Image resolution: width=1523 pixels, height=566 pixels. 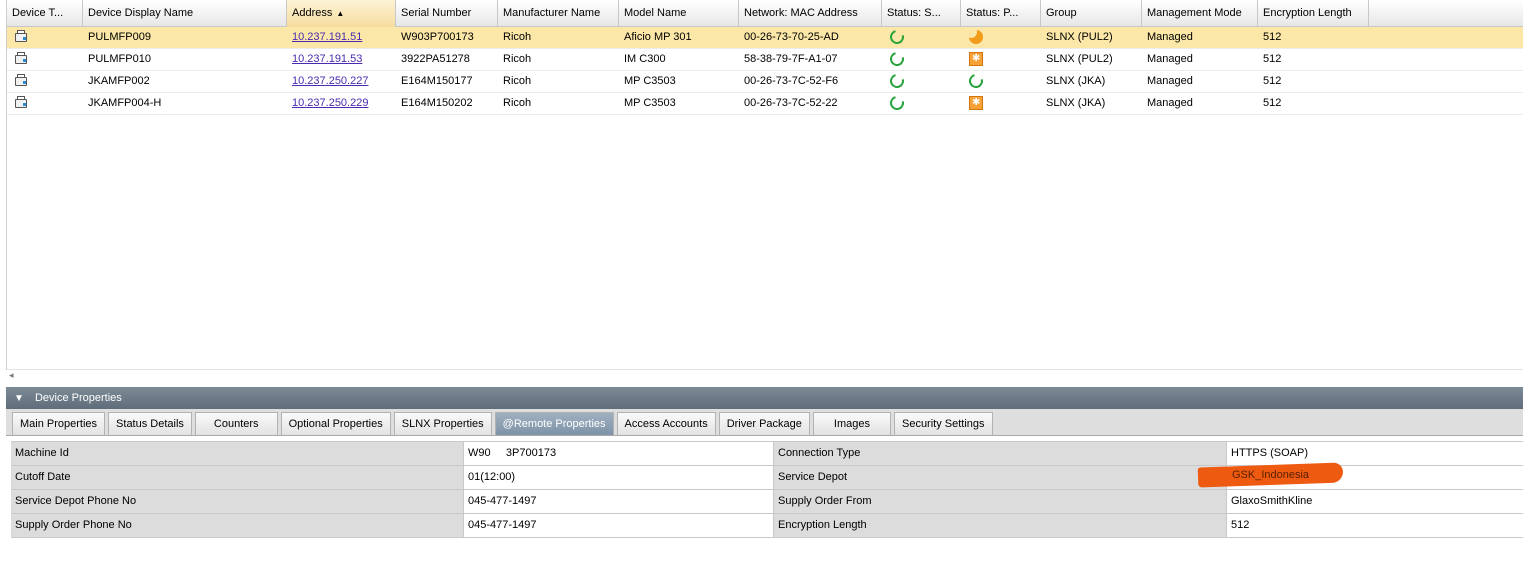 What do you see at coordinates (119, 81) in the screenshot?
I see `device-name: JKAMFP002` at bounding box center [119, 81].